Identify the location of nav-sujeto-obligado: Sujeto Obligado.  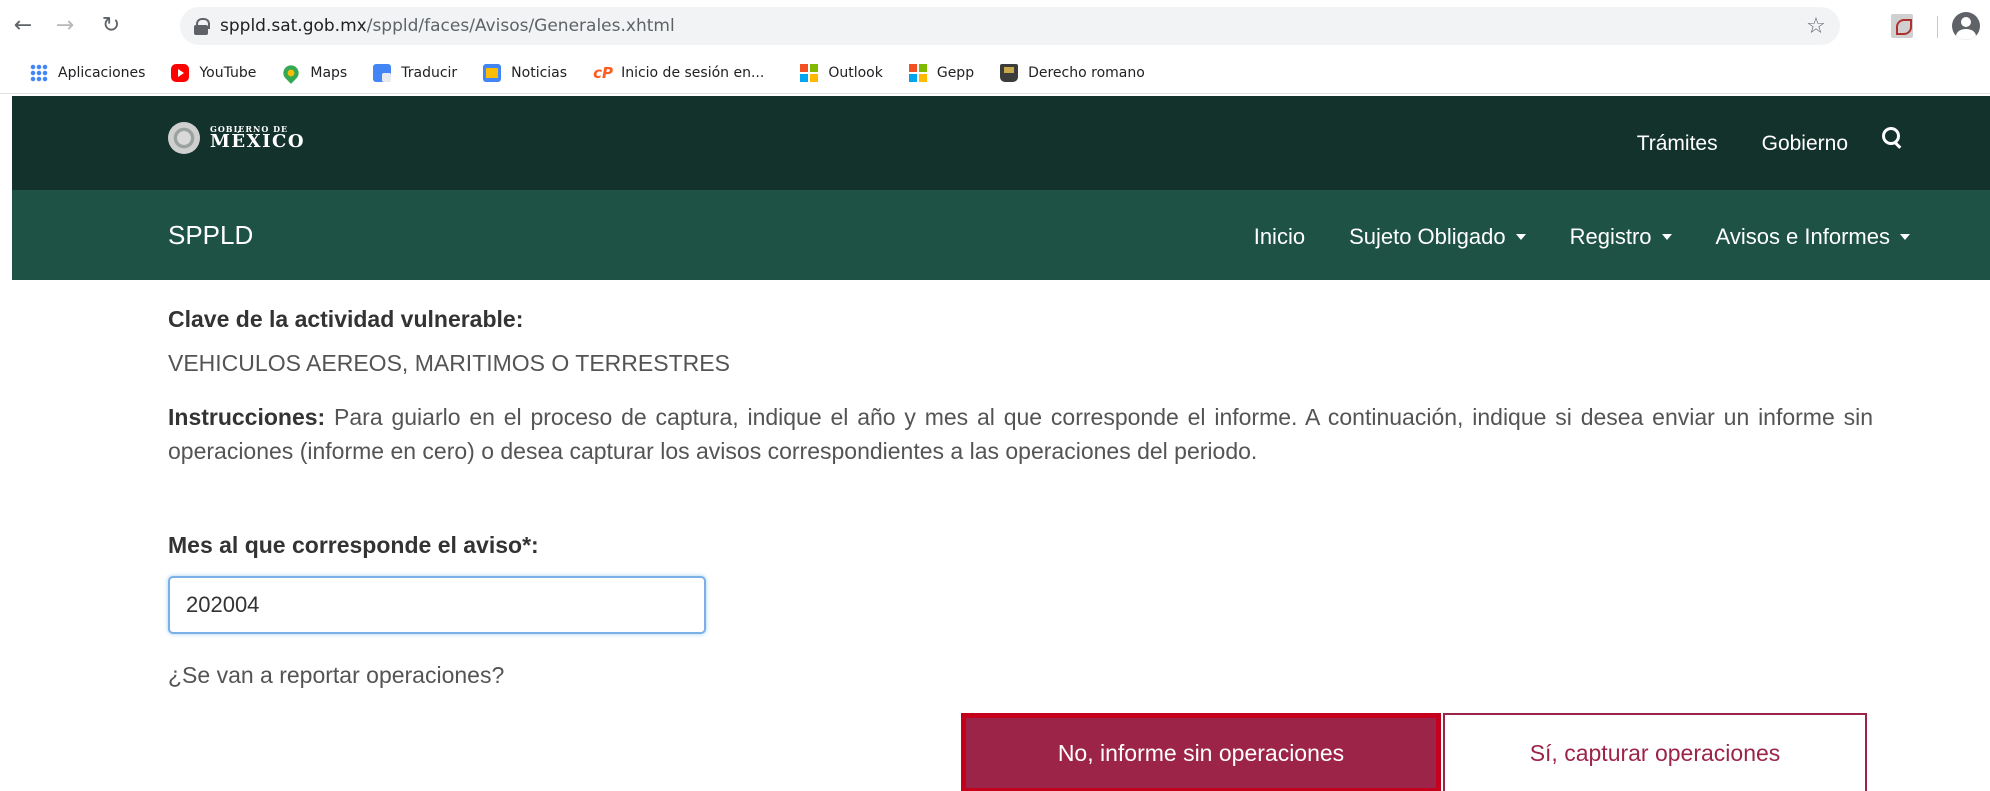
(1437, 237).